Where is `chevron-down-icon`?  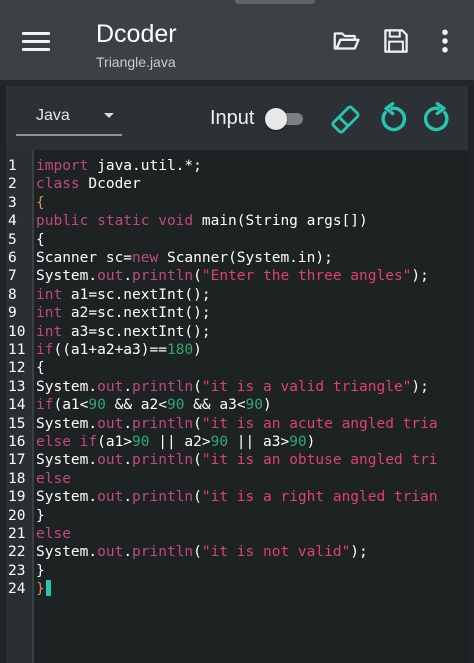
chevron-down-icon is located at coordinates (109, 115).